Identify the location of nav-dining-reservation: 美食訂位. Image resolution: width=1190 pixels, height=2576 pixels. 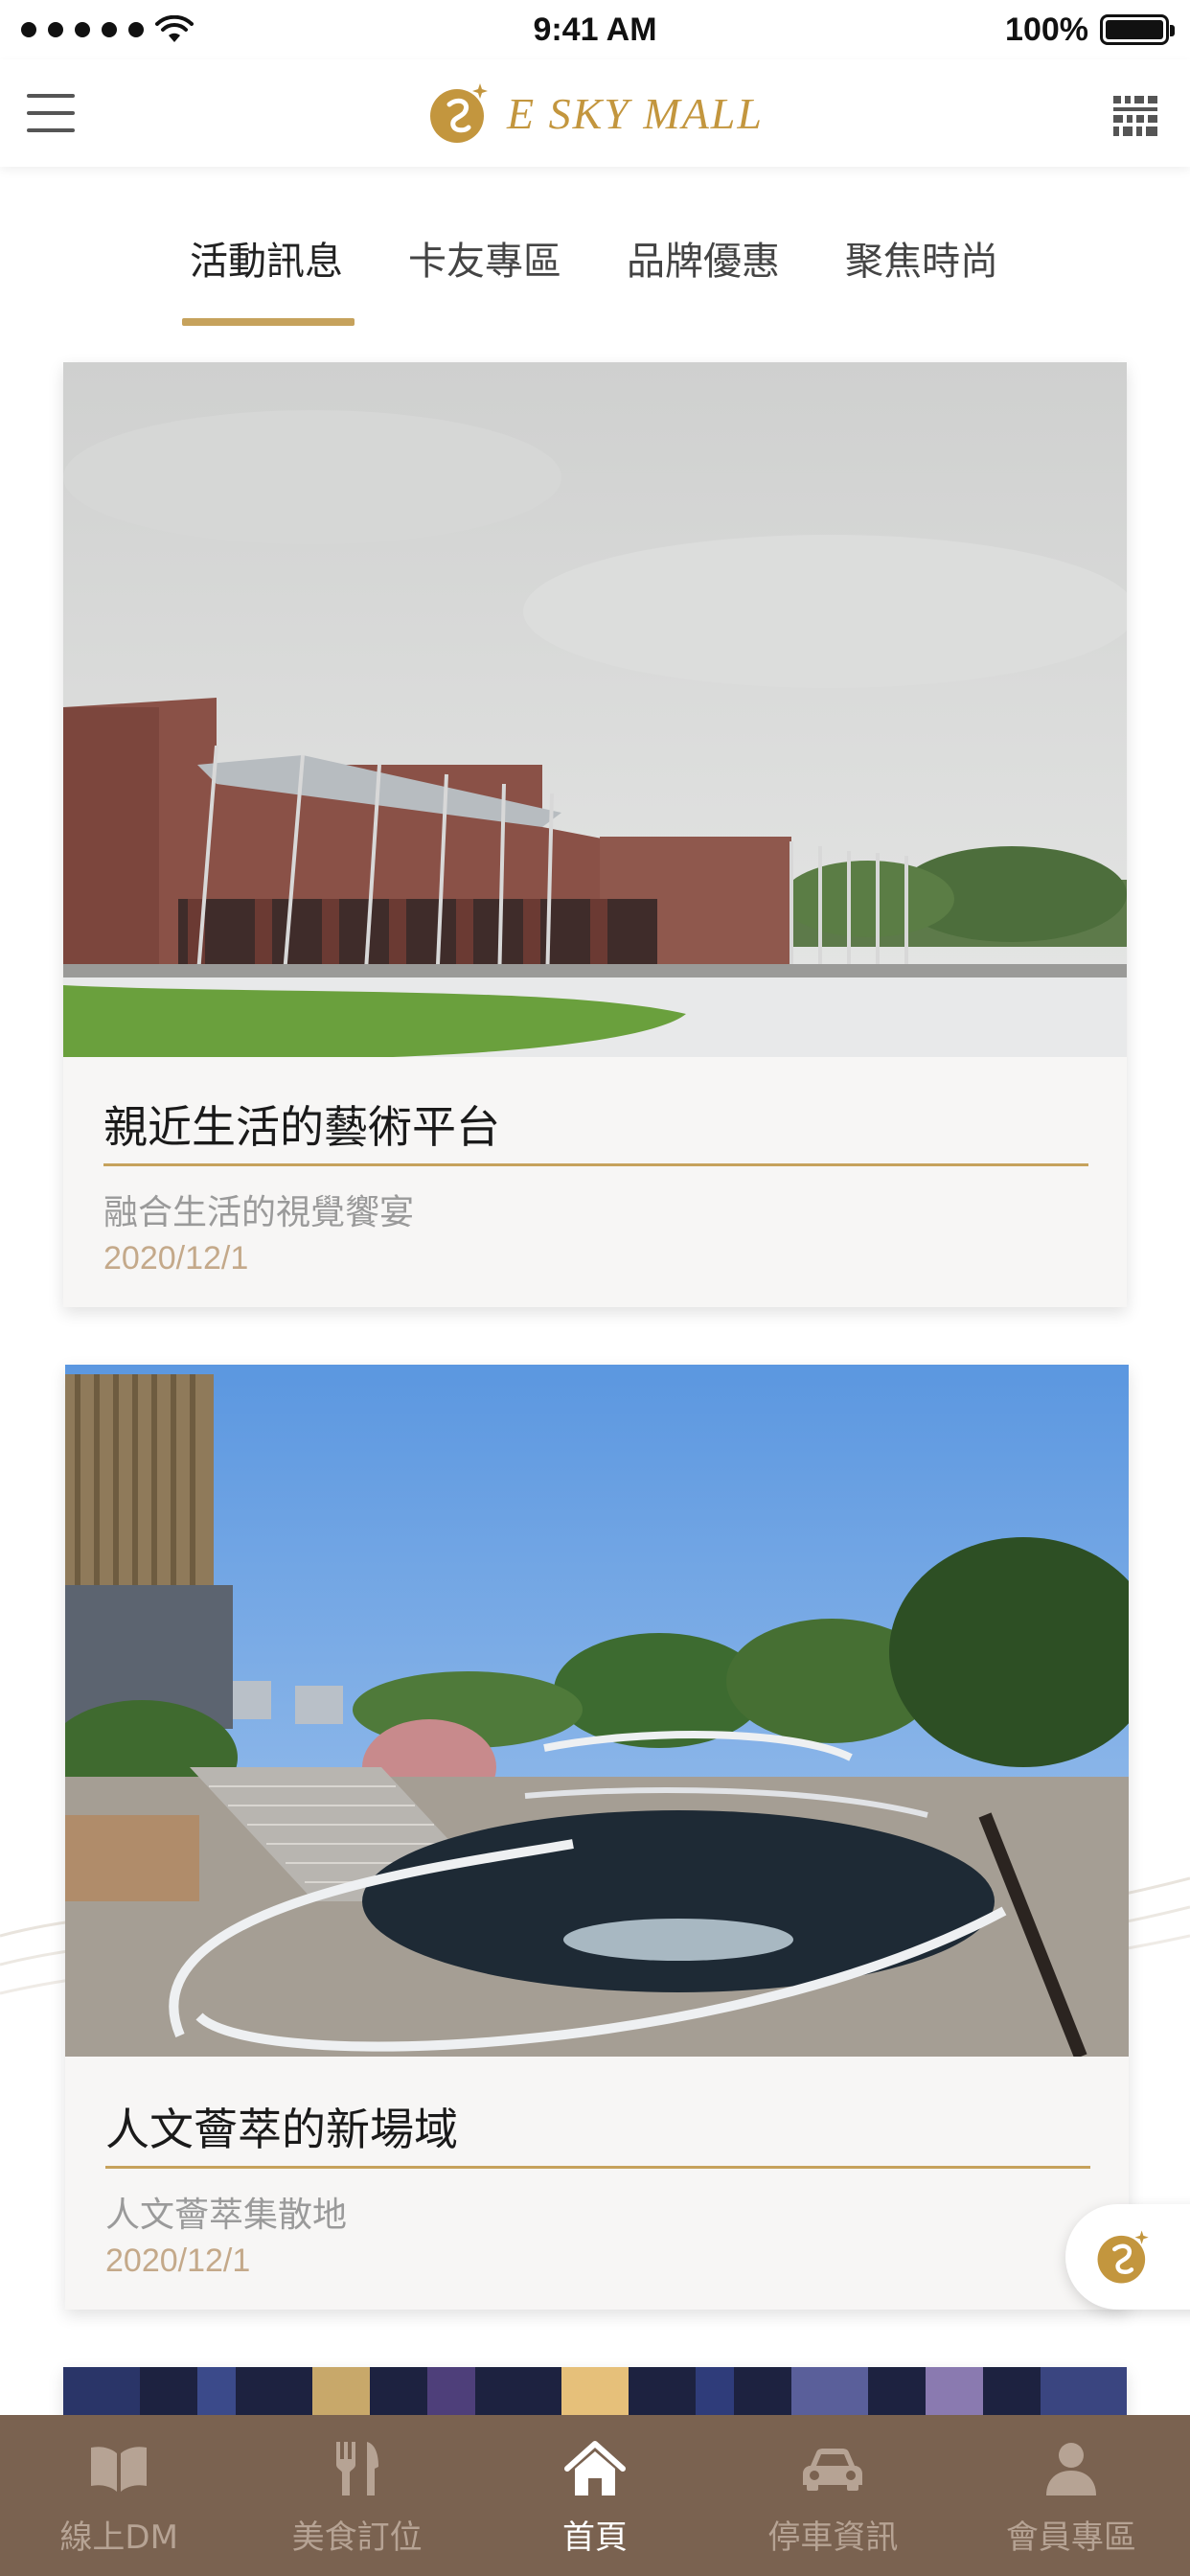
(357, 2495).